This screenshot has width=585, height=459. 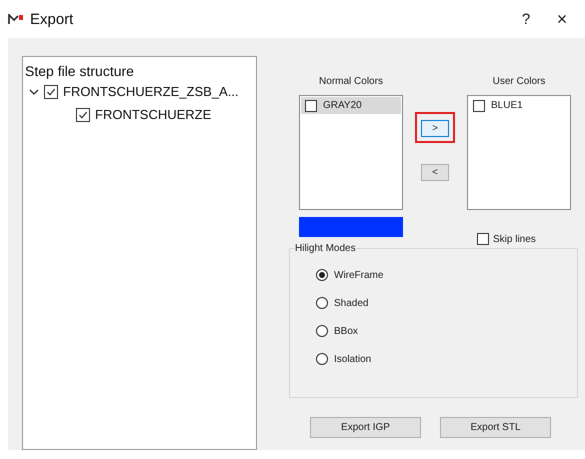 I want to click on move-button: <, so click(x=435, y=172).